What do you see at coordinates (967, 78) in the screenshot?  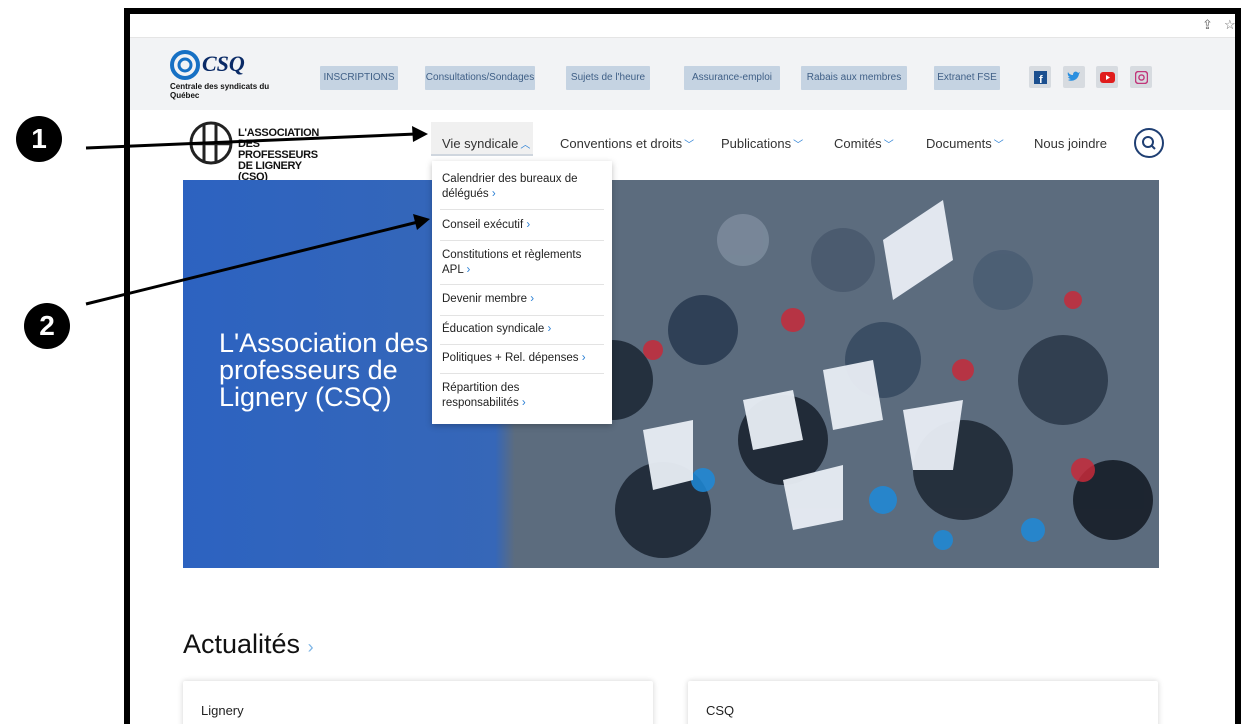 I see `toplink-extranet: Extranet FSE` at bounding box center [967, 78].